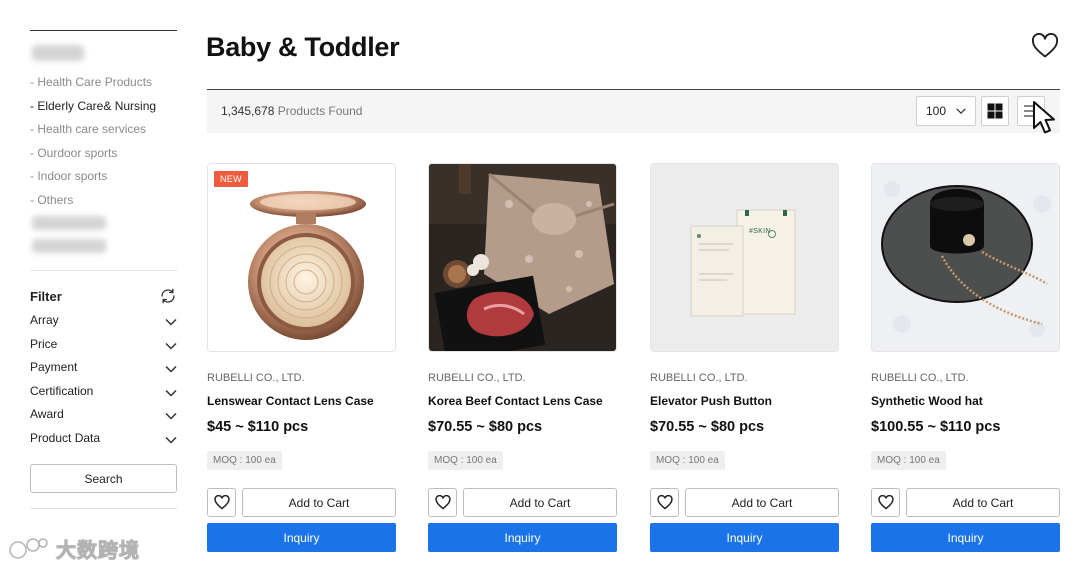 The width and height of the screenshot is (1080, 568). Describe the element at coordinates (54, 367) in the screenshot. I see `filter-label: Payment` at that location.